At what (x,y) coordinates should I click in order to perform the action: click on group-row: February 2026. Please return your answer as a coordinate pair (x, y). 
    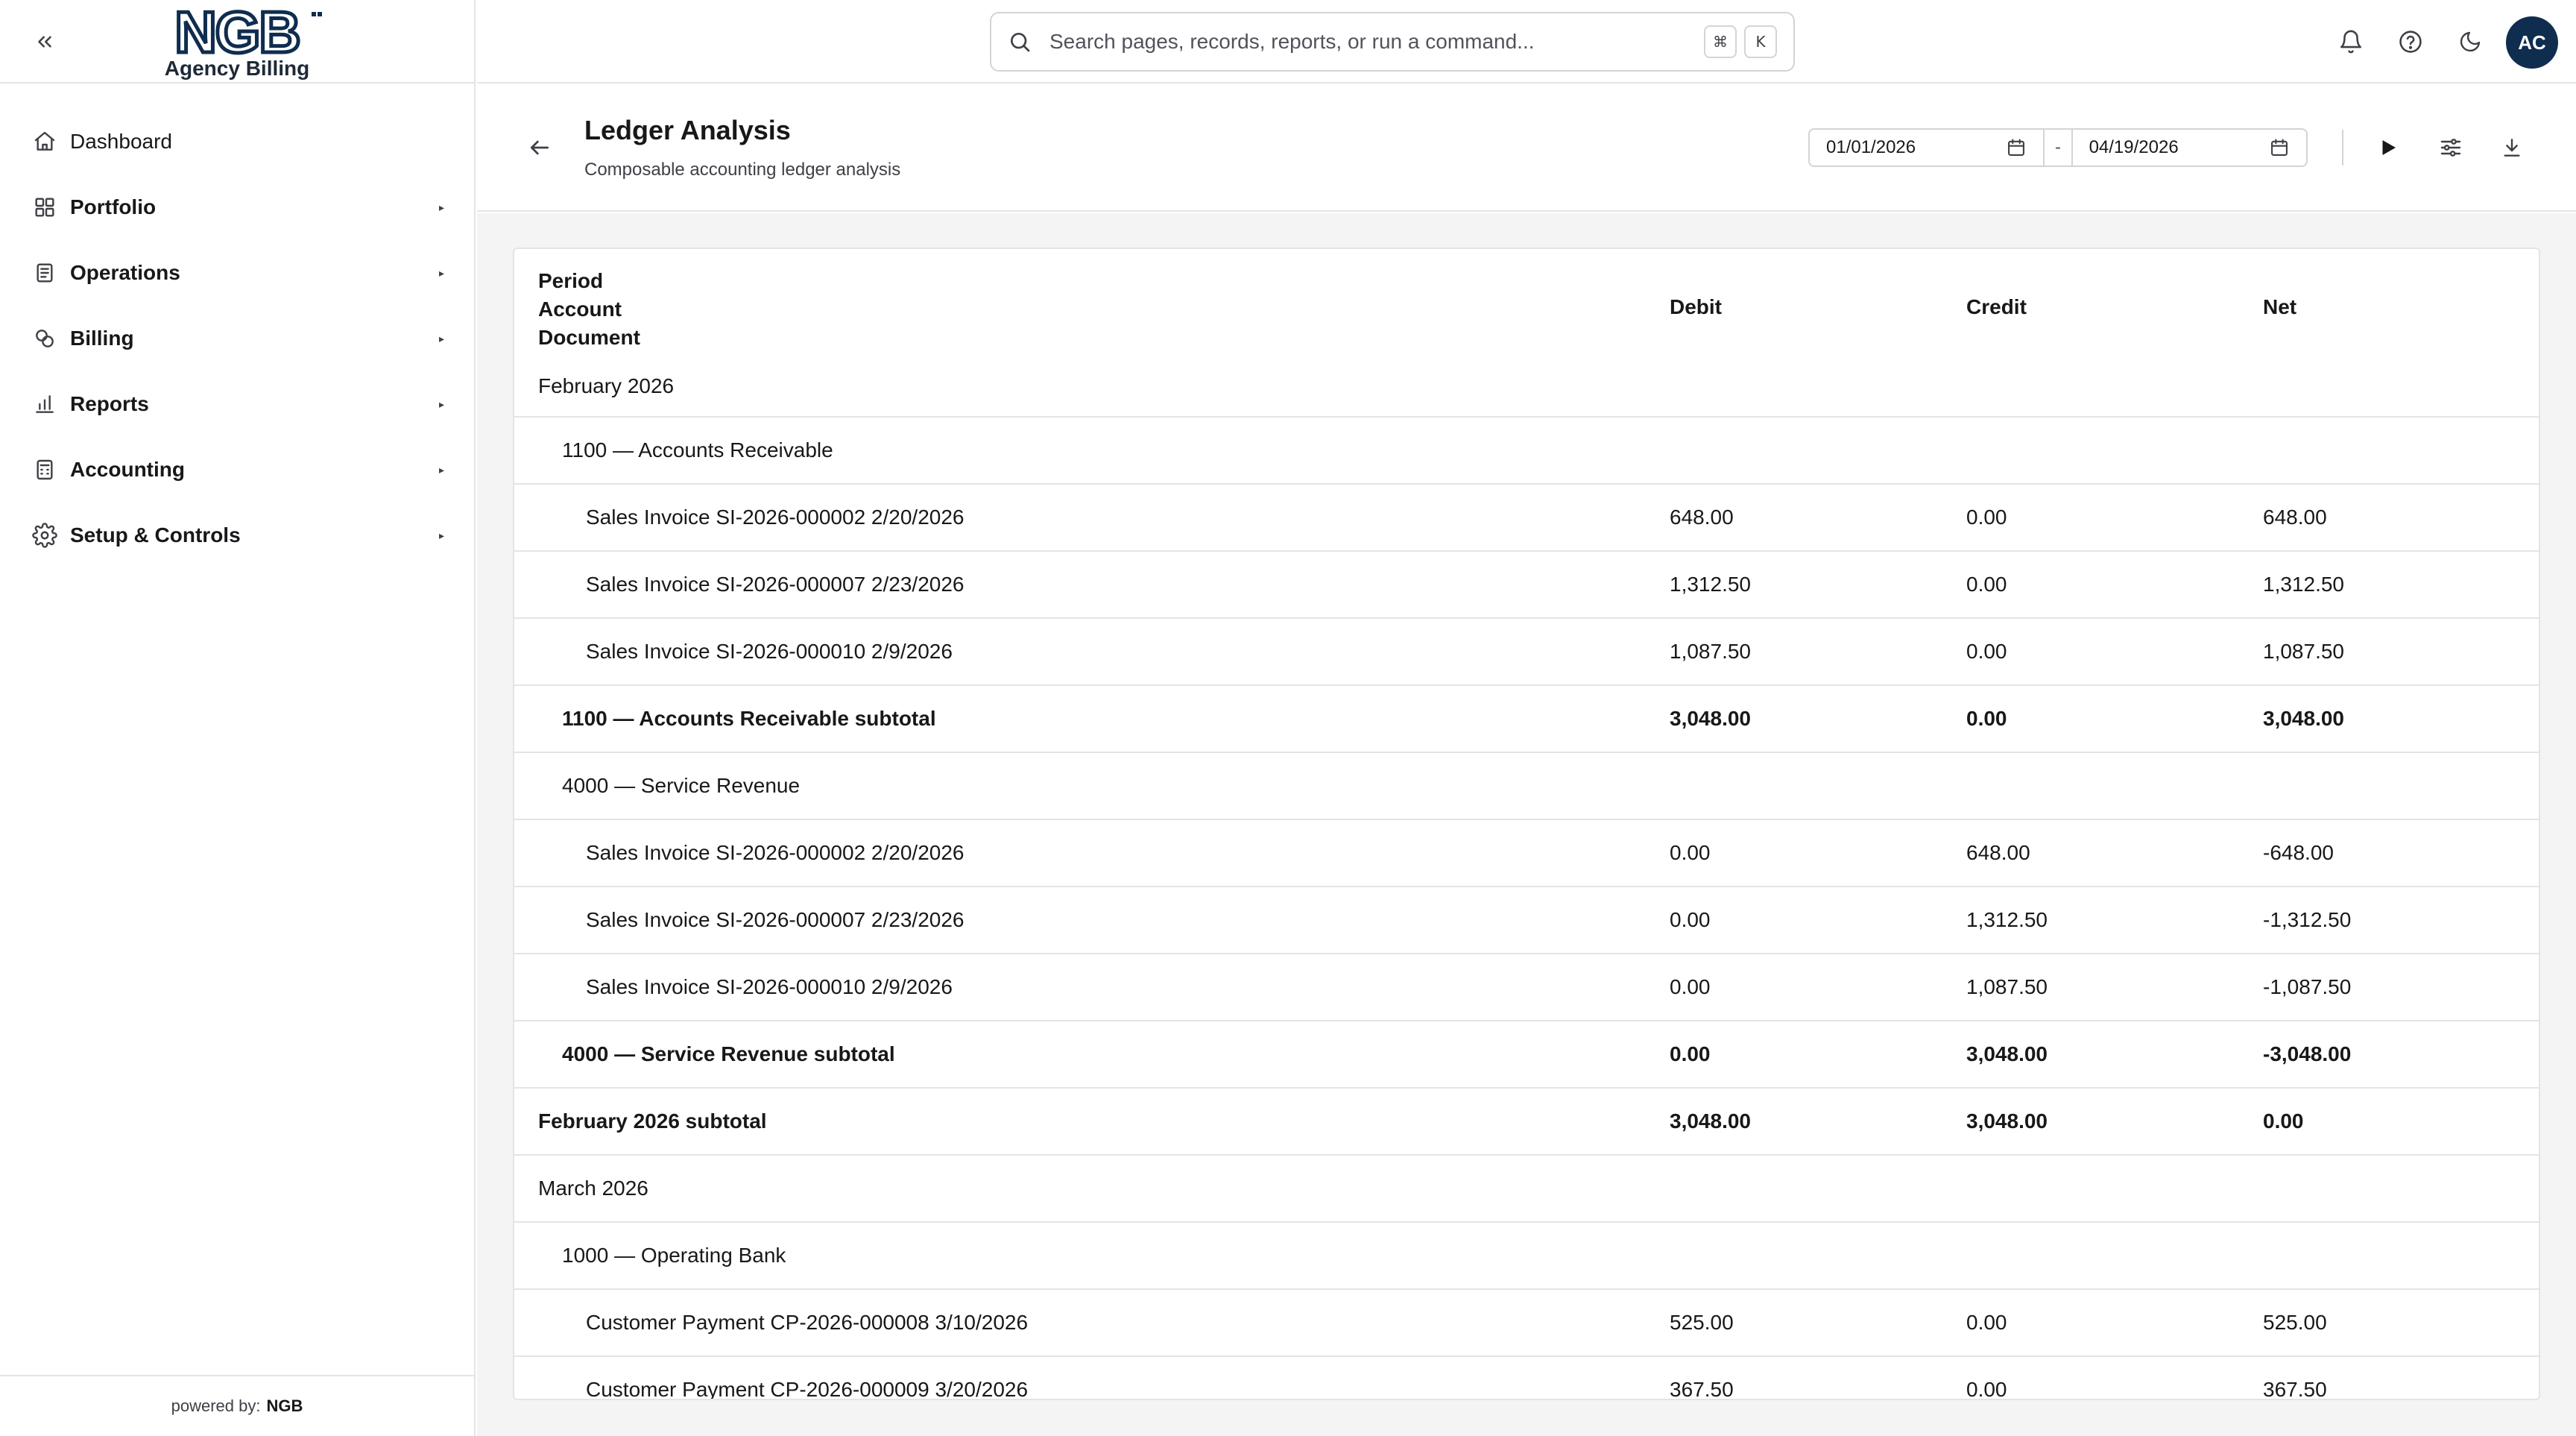
    Looking at the image, I should click on (1526, 388).